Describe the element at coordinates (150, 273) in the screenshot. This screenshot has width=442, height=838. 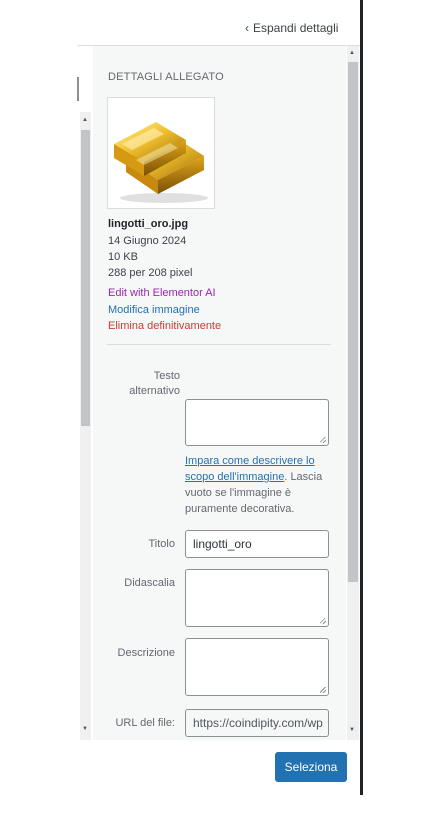
I see `attachment-dimensions: 288 per 208 pixel` at that location.